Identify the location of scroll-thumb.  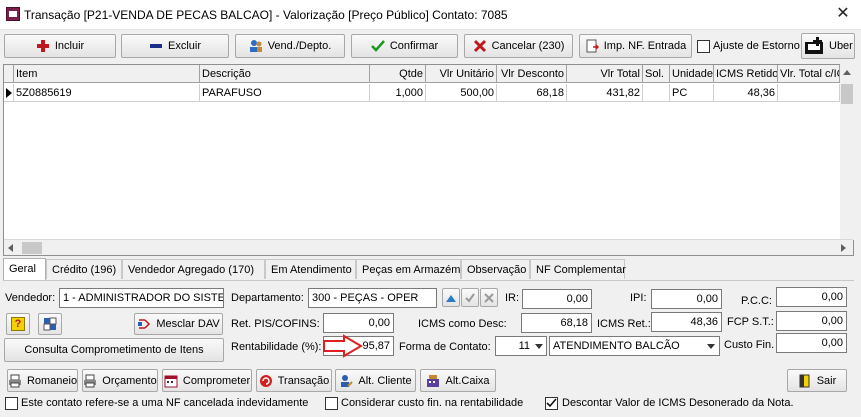
(847, 94).